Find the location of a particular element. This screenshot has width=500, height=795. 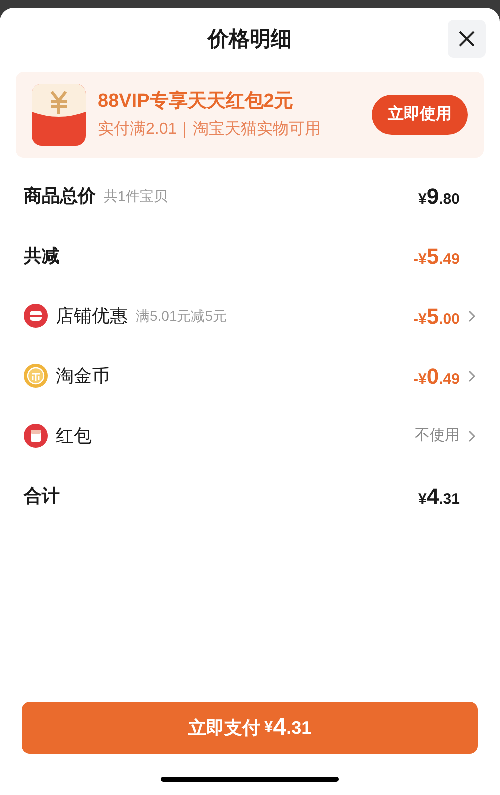

row-label: 商品总价 is located at coordinates (60, 196).